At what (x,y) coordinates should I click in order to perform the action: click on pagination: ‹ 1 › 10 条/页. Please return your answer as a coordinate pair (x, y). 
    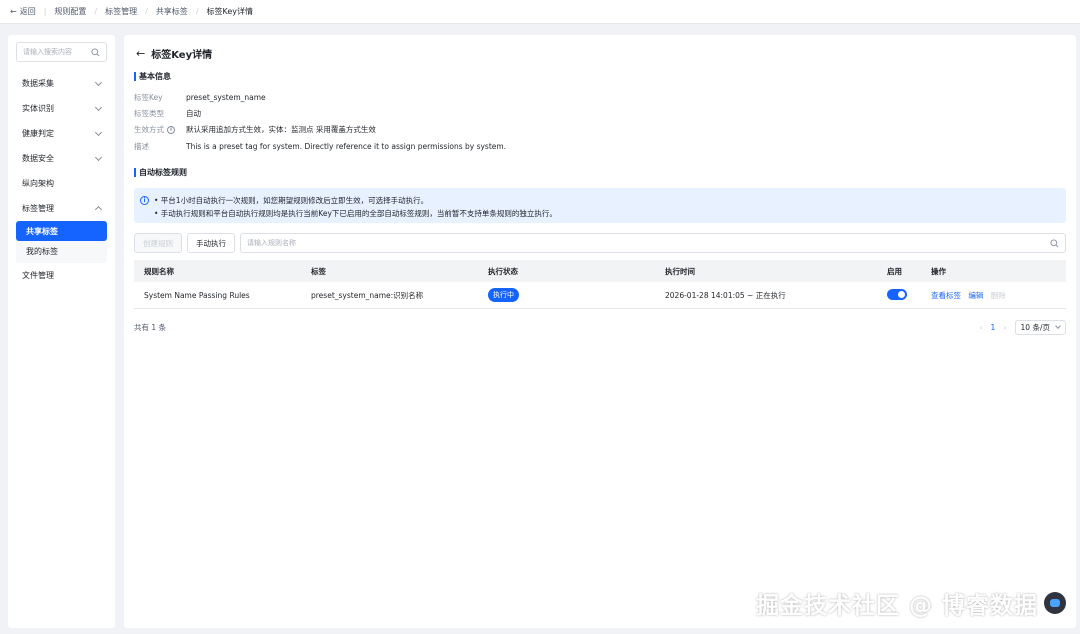
    Looking at the image, I should click on (1022, 327).